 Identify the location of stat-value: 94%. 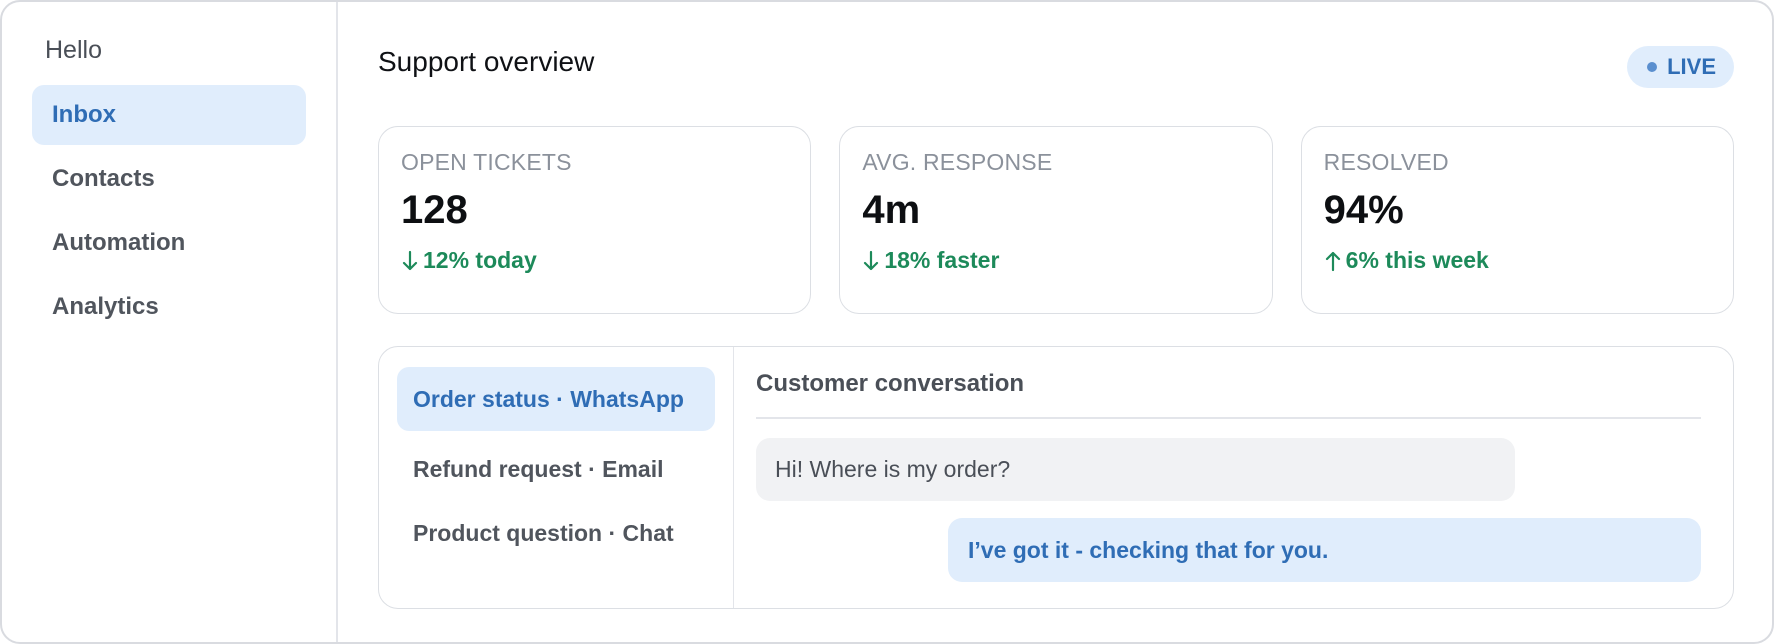
(1363, 210).